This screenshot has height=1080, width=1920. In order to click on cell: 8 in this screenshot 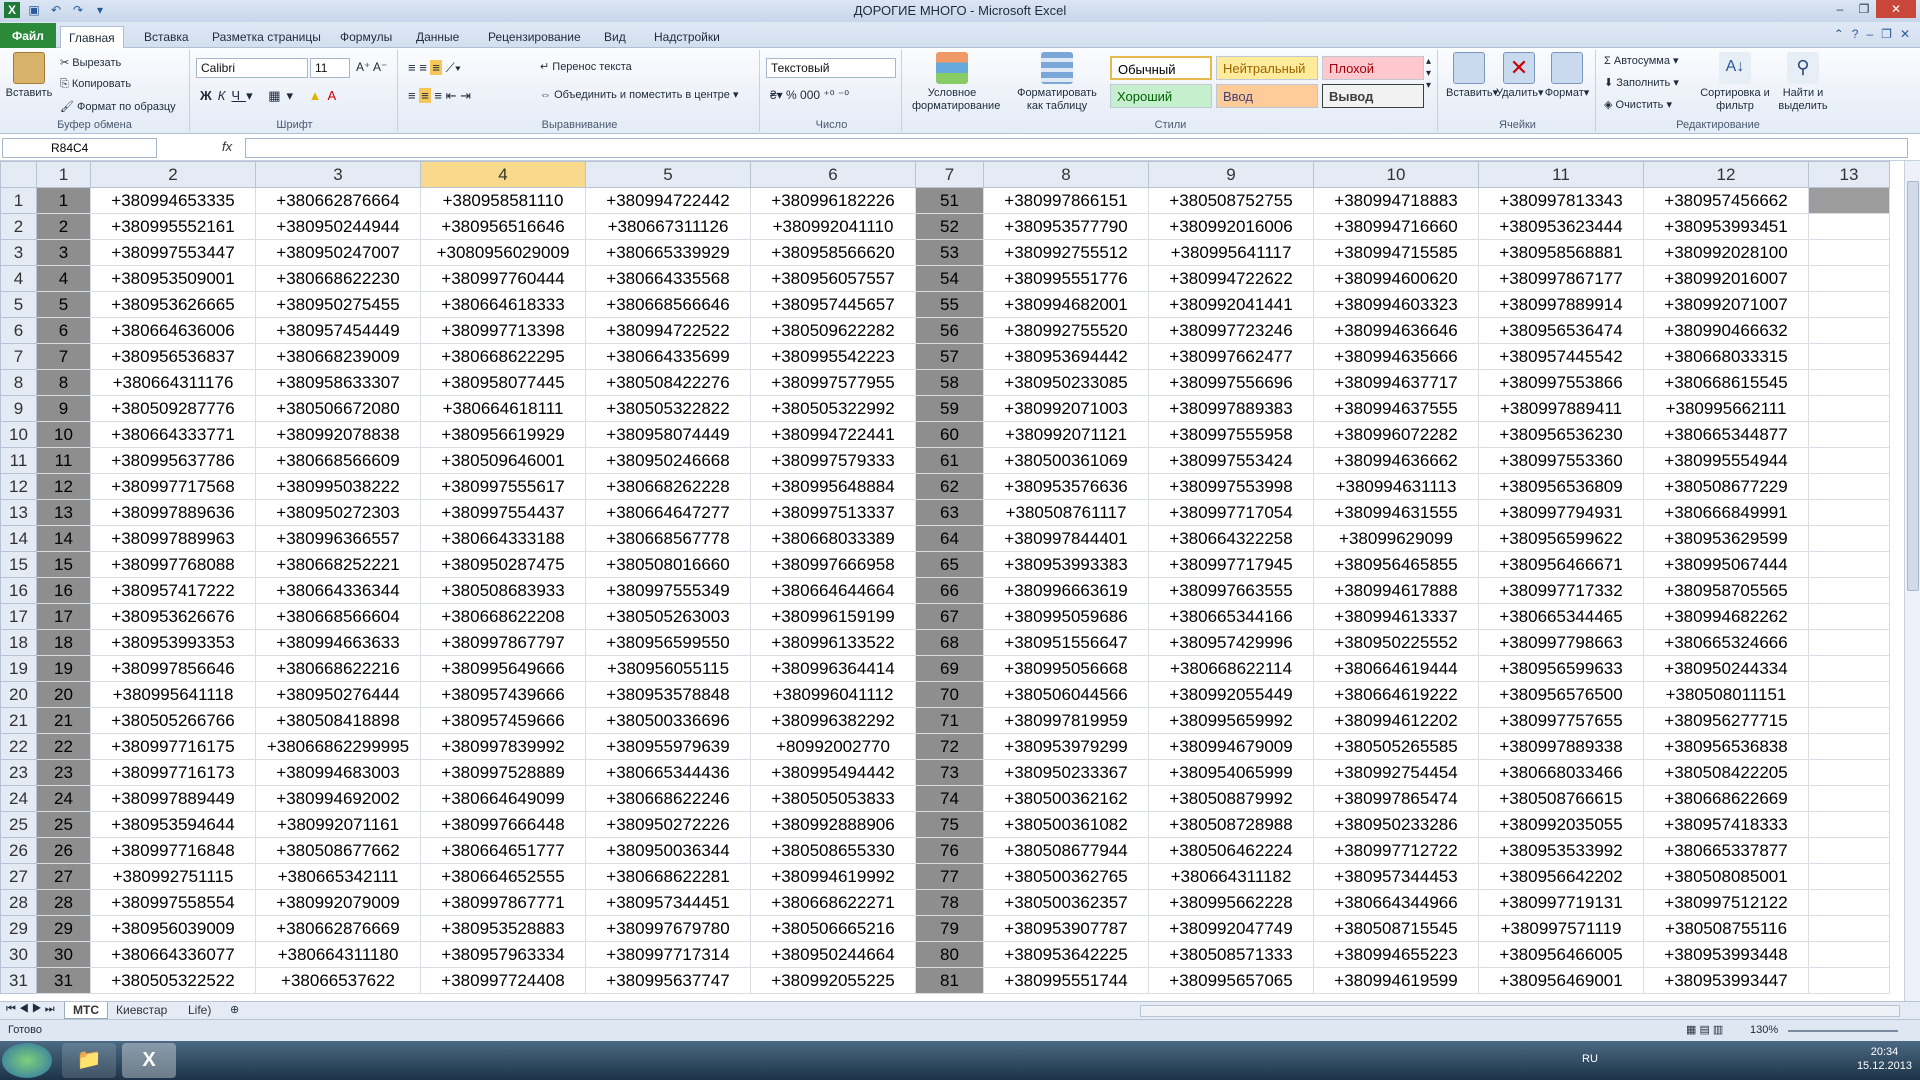, I will do `click(63, 382)`.